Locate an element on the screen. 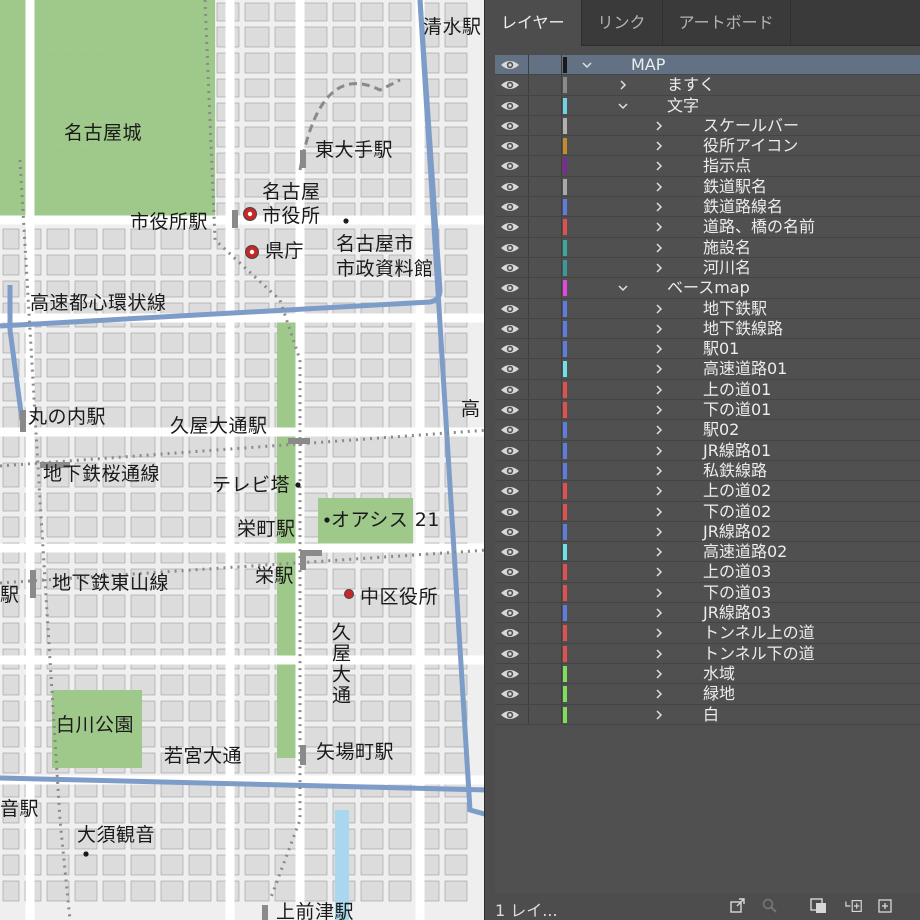  layer-name: 下の道01 is located at coordinates (737, 410).